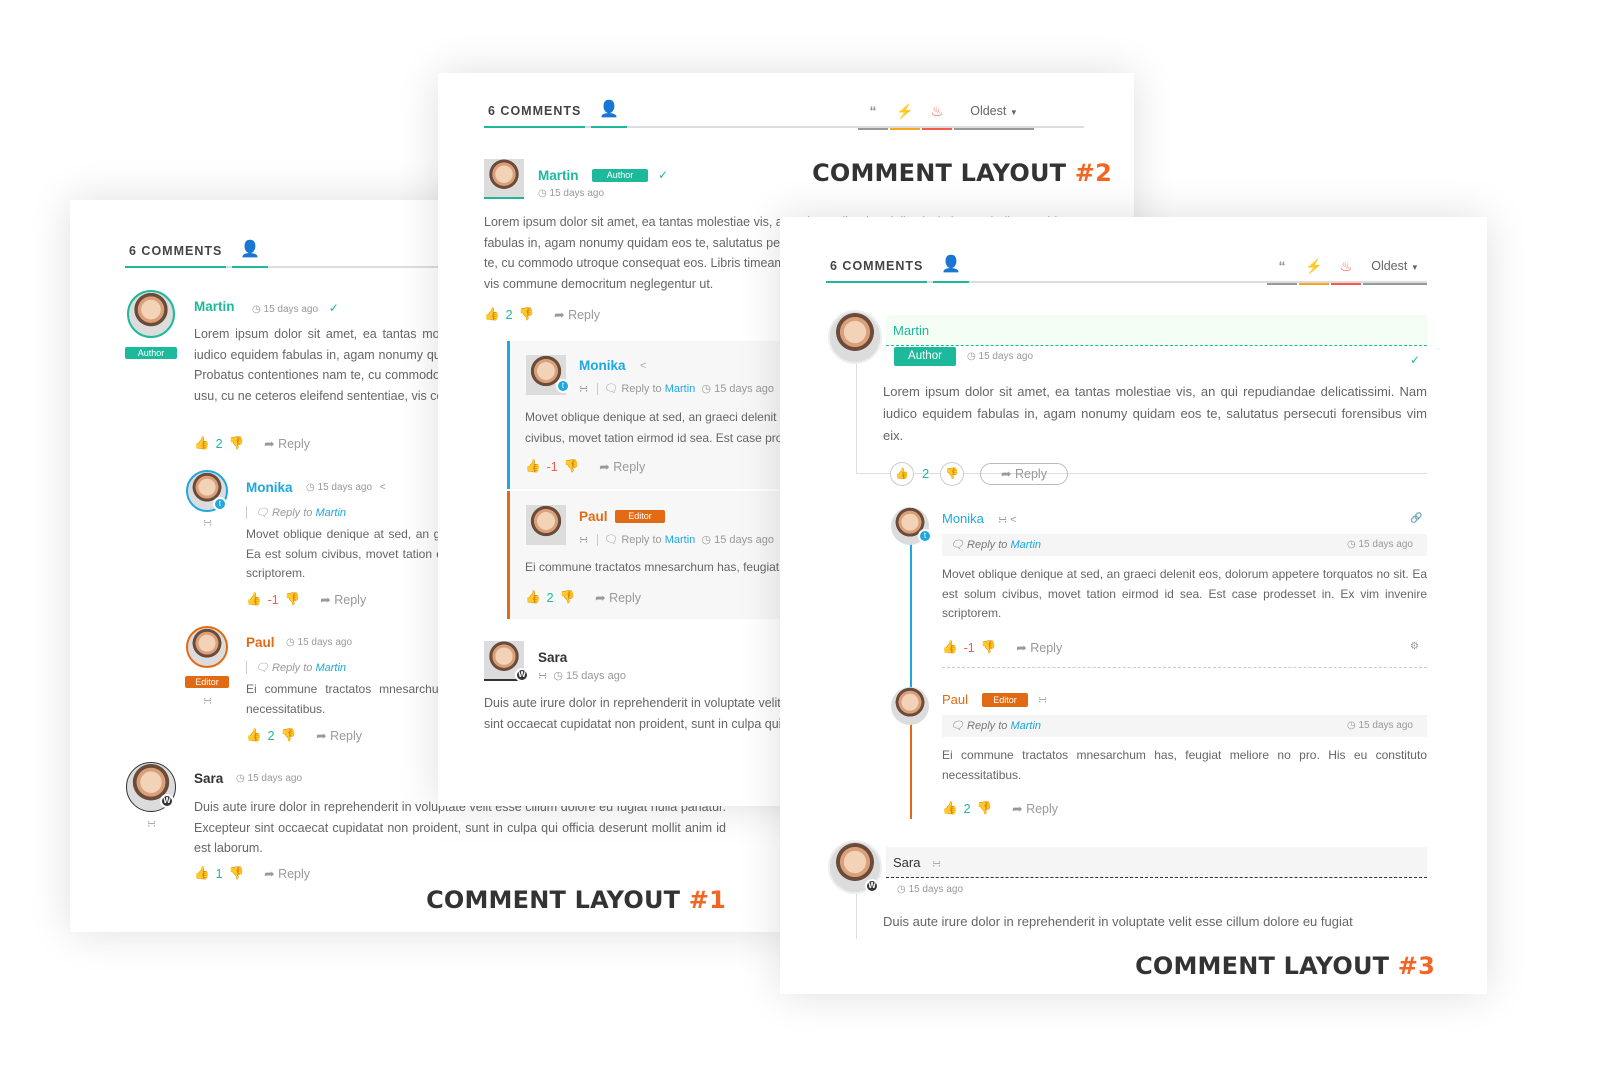 The height and width of the screenshot is (1088, 1600). What do you see at coordinates (902, 474) in the screenshot?
I see `upvote-button: 👍` at bounding box center [902, 474].